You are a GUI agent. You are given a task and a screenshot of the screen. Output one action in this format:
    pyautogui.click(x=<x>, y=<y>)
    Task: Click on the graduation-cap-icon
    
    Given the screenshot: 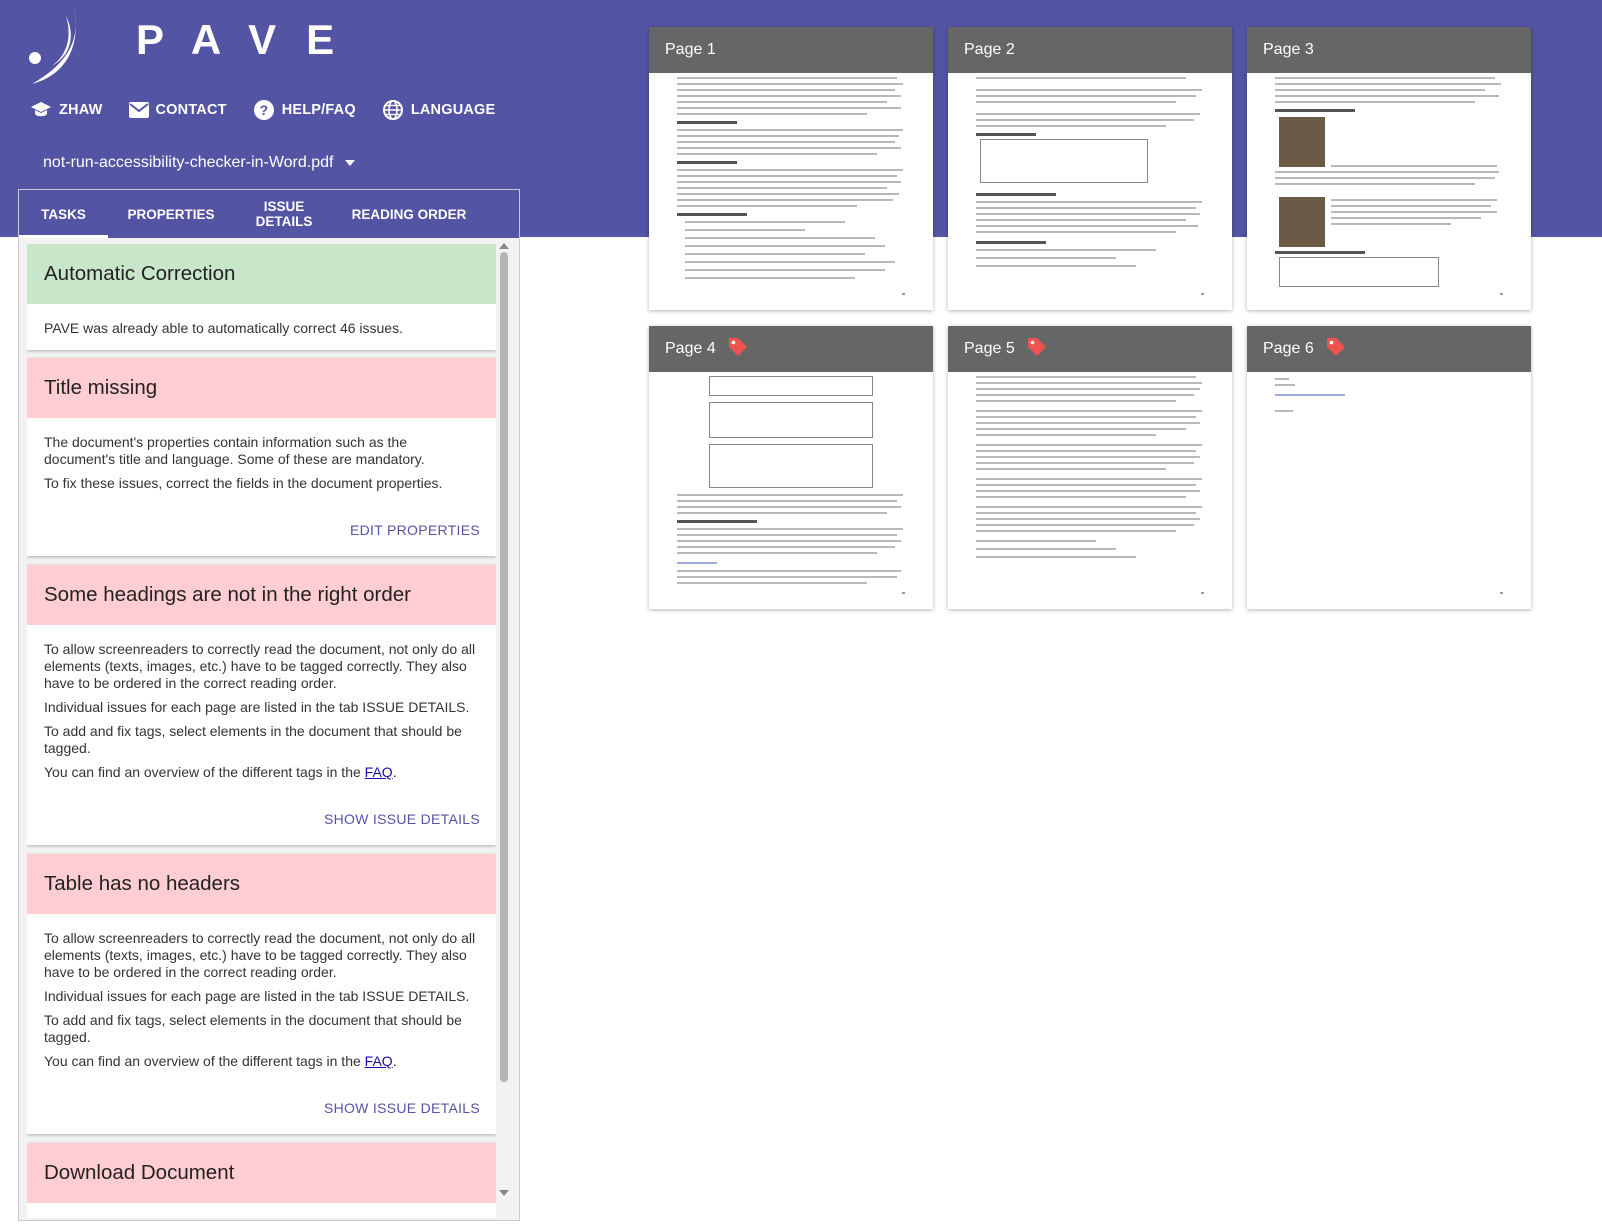 What is the action you would take?
    pyautogui.click(x=41, y=109)
    